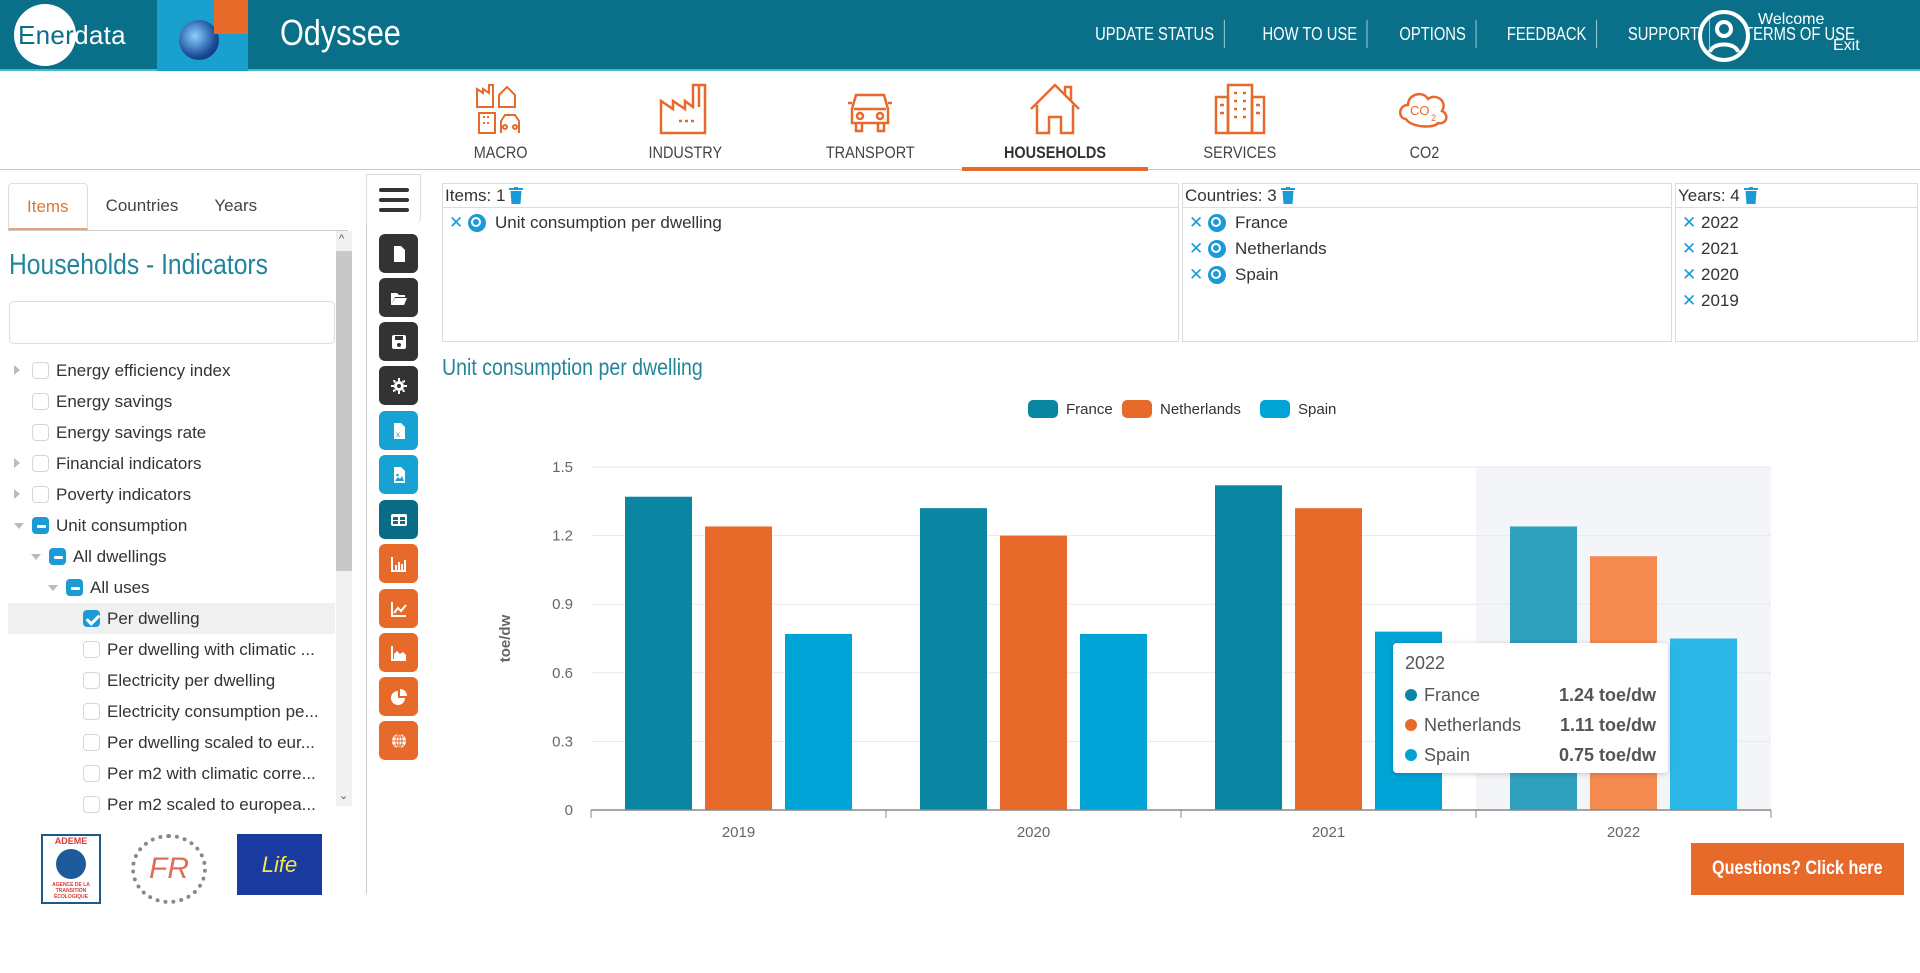 This screenshot has height=973, width=1920. I want to click on new-file-button, so click(398, 253).